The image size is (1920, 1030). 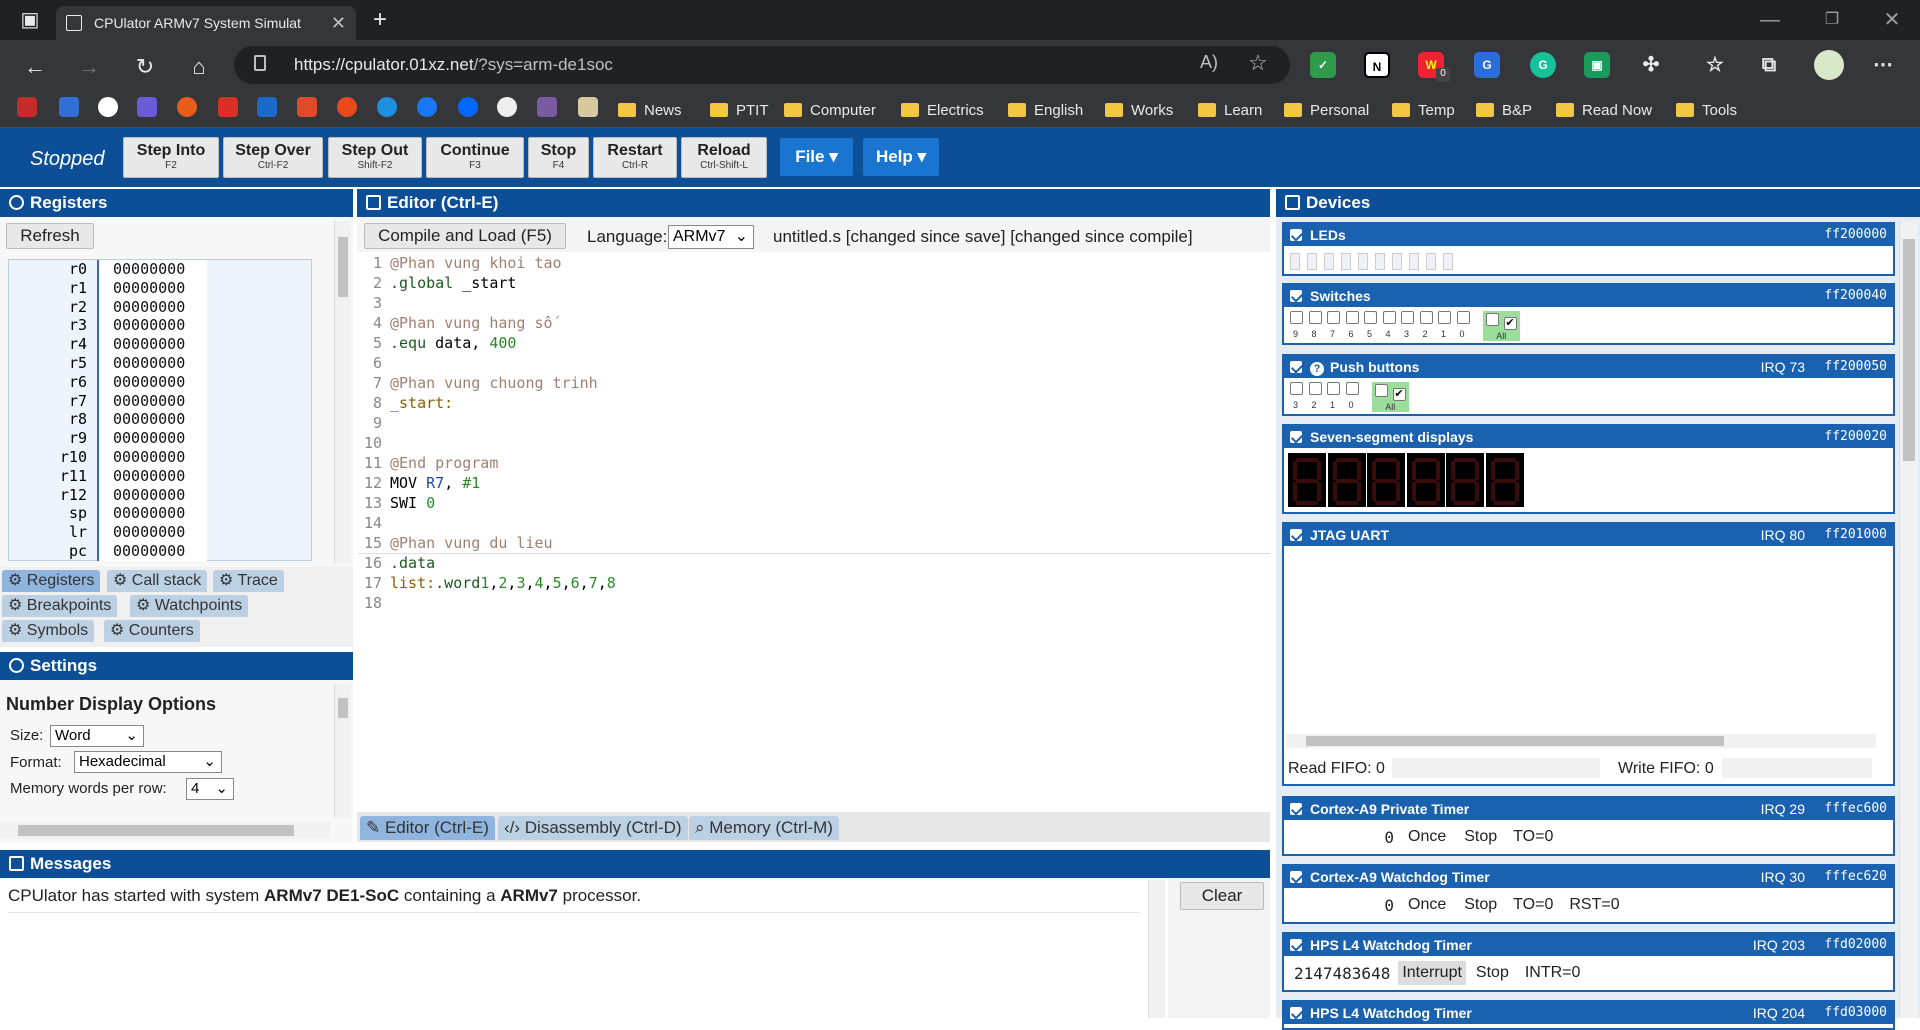 I want to click on bookmark-folder-learn: Learn, so click(x=1230, y=110).